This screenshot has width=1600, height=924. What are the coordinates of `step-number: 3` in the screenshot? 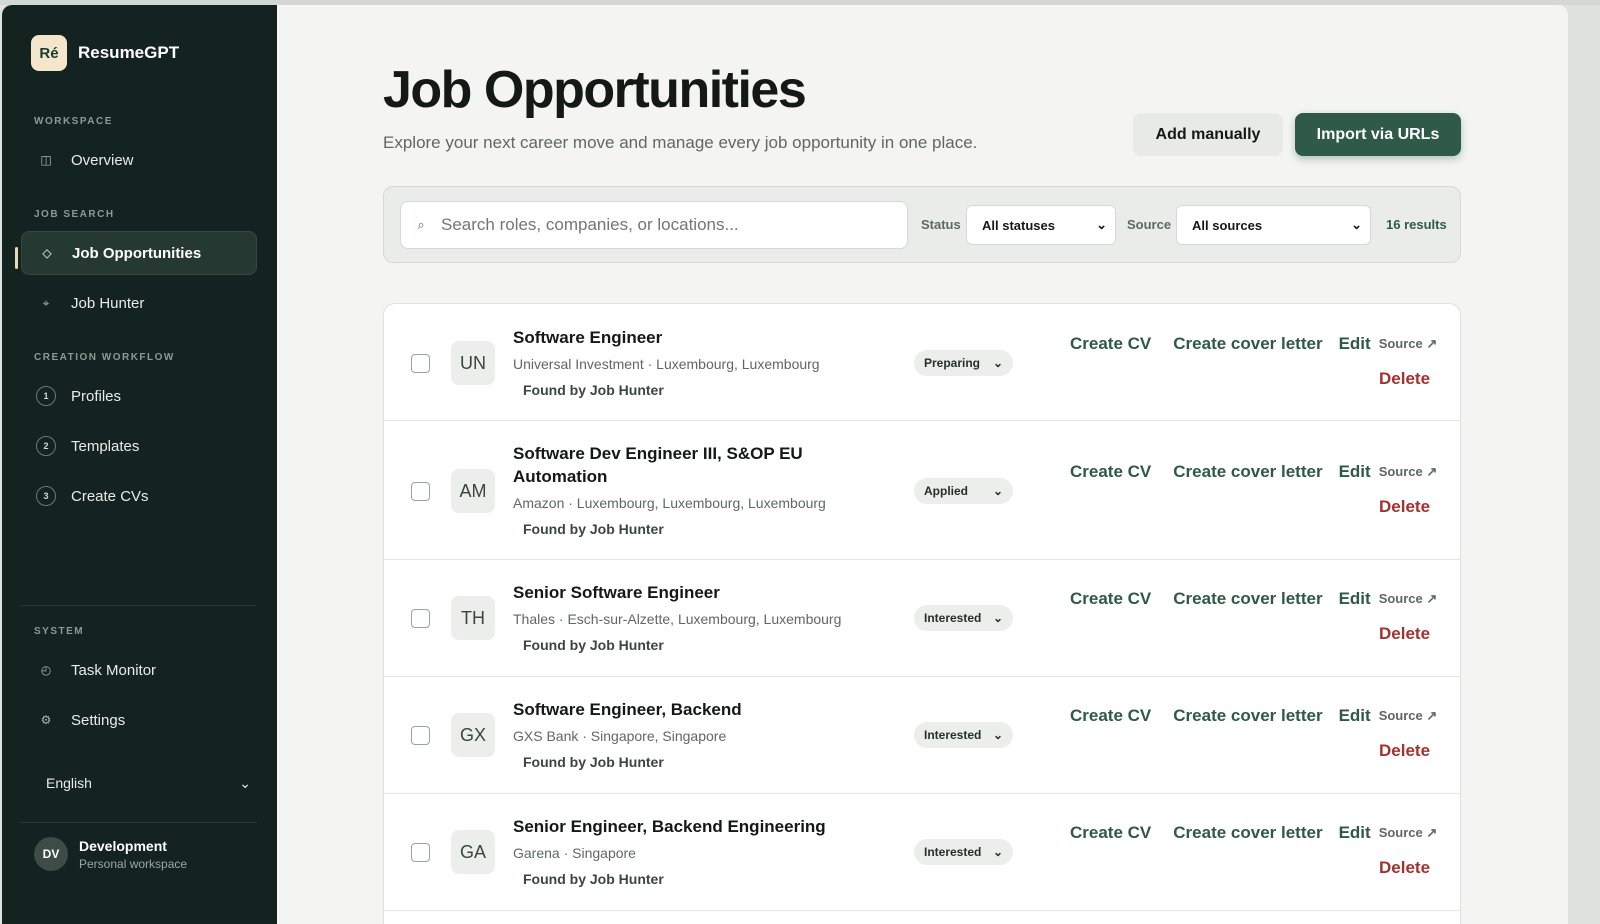 It's located at (46, 496).